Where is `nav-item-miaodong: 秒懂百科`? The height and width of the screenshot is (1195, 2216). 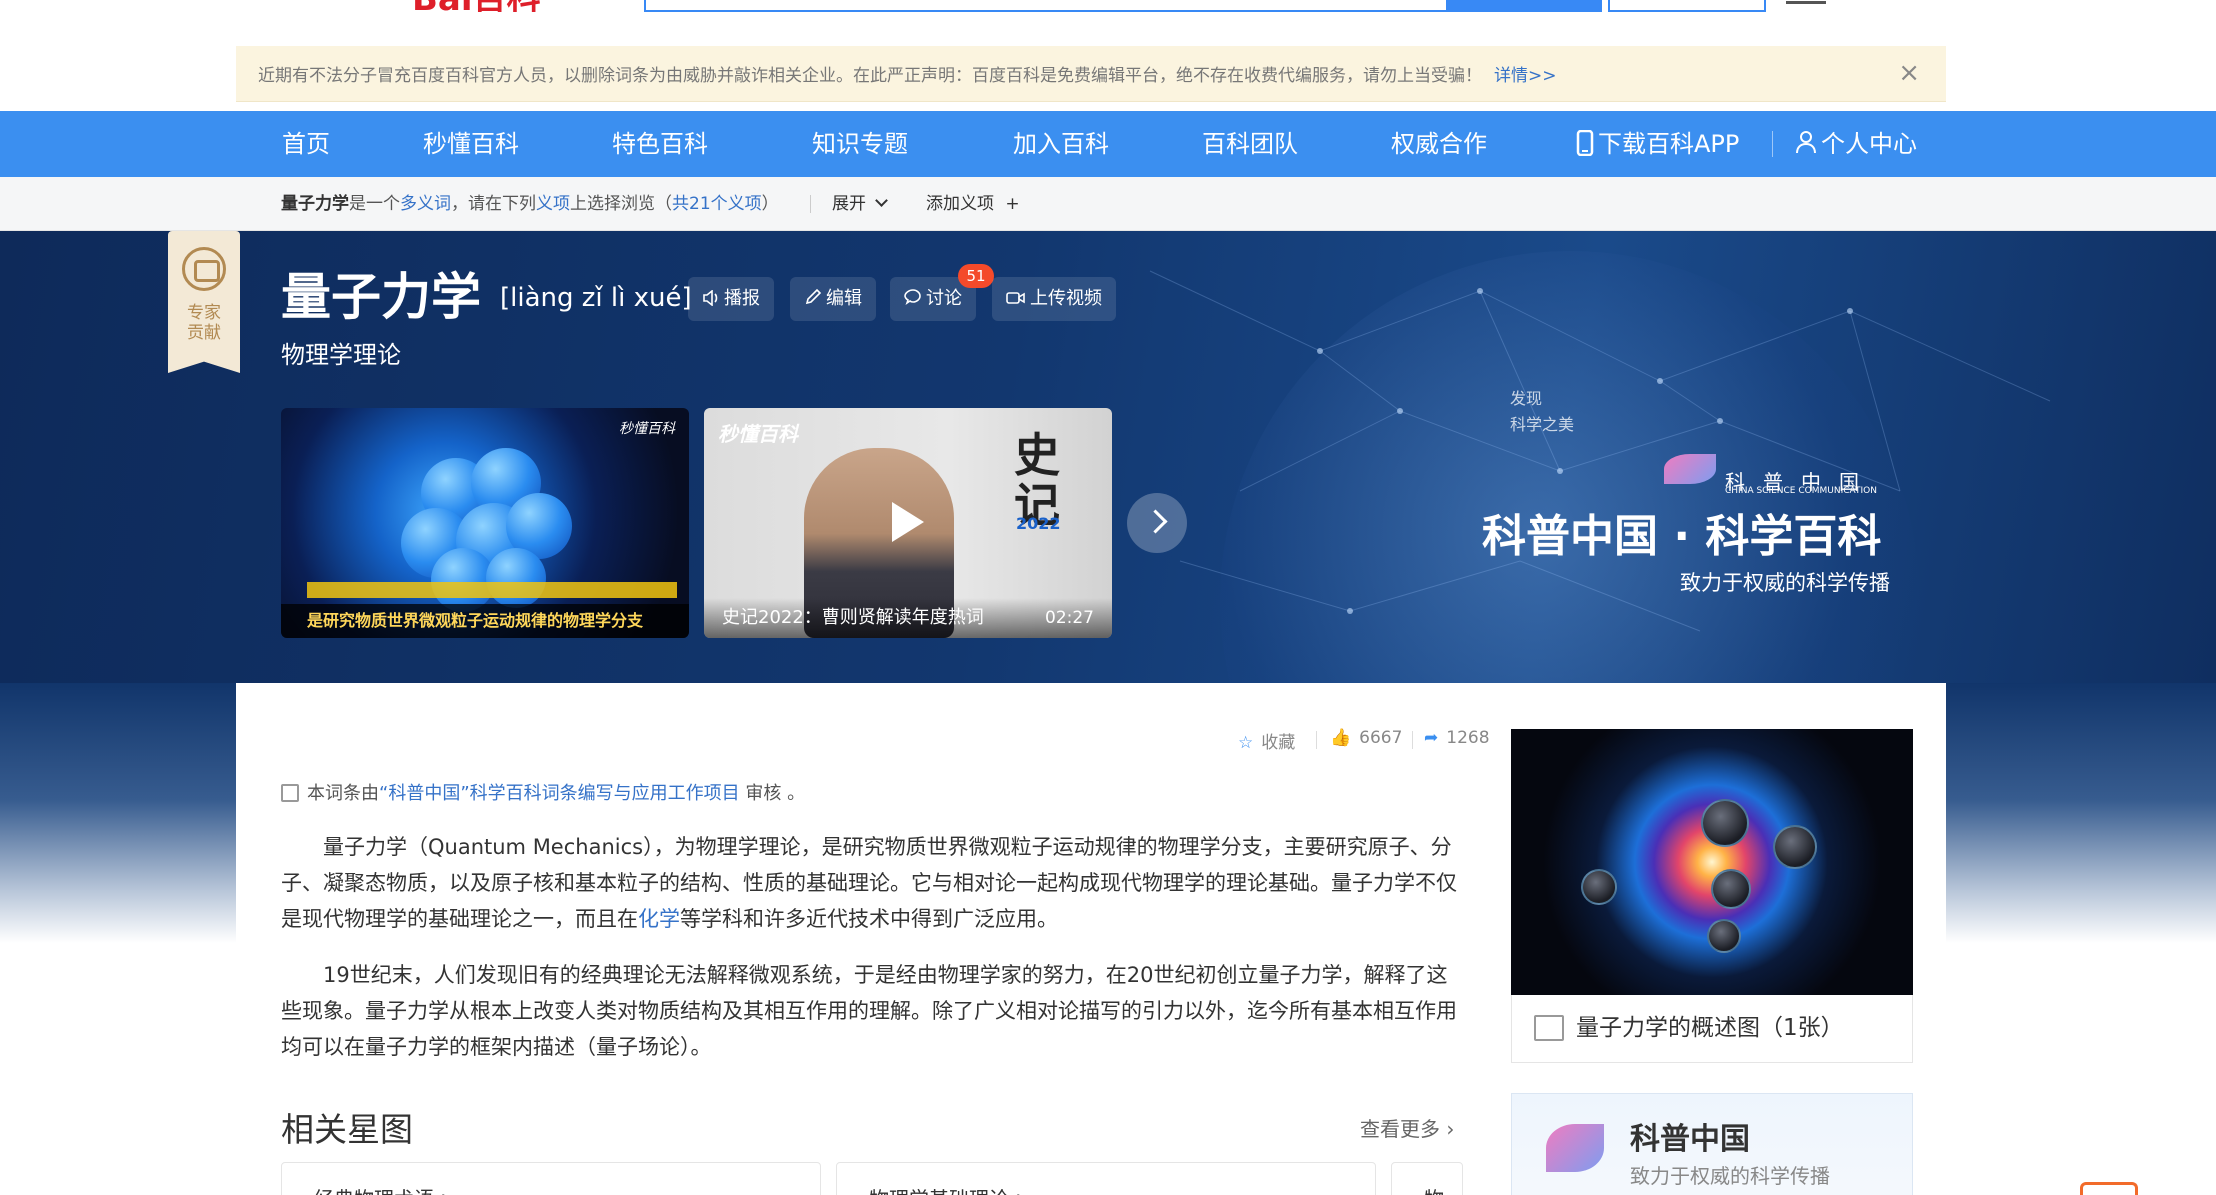
nav-item-miaodong: 秒懂百科 is located at coordinates (471, 144).